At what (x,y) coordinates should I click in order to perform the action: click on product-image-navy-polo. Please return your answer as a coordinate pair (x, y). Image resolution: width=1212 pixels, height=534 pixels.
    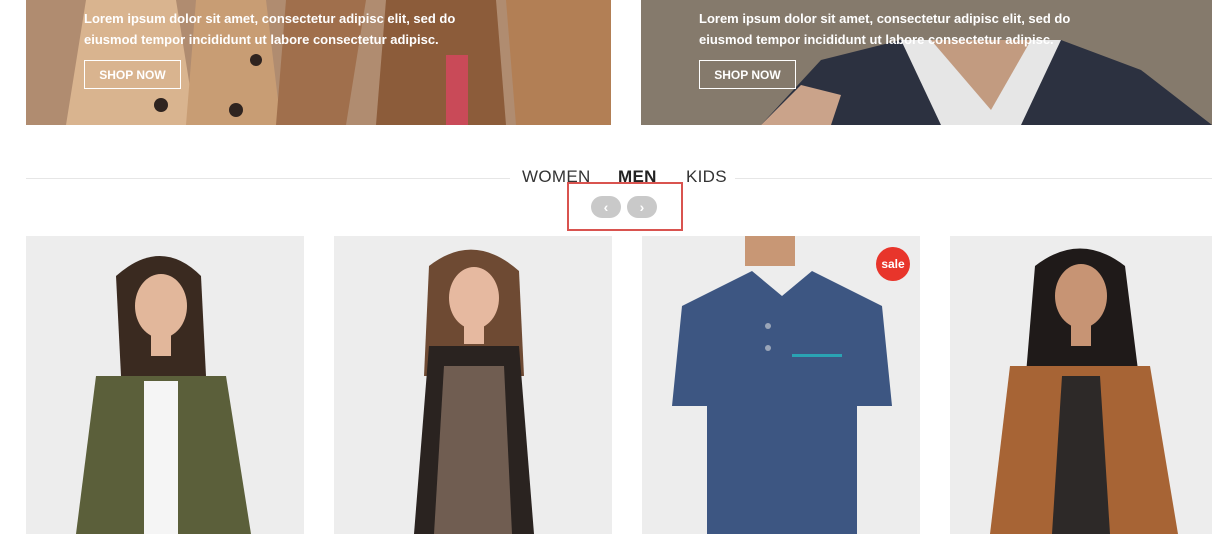
    Looking at the image, I should click on (781, 385).